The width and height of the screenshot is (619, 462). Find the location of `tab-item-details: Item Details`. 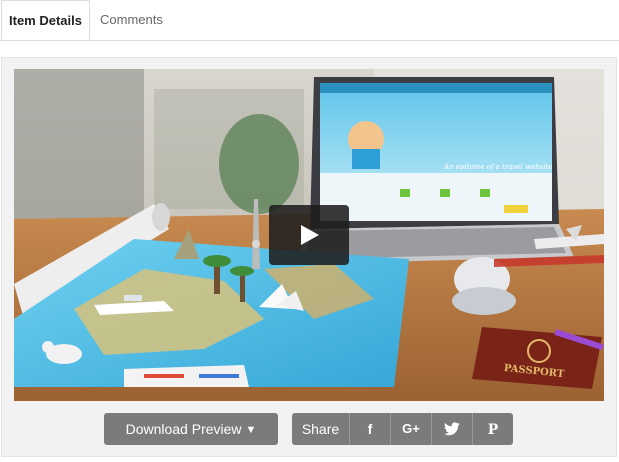

tab-item-details: Item Details is located at coordinates (45, 20).